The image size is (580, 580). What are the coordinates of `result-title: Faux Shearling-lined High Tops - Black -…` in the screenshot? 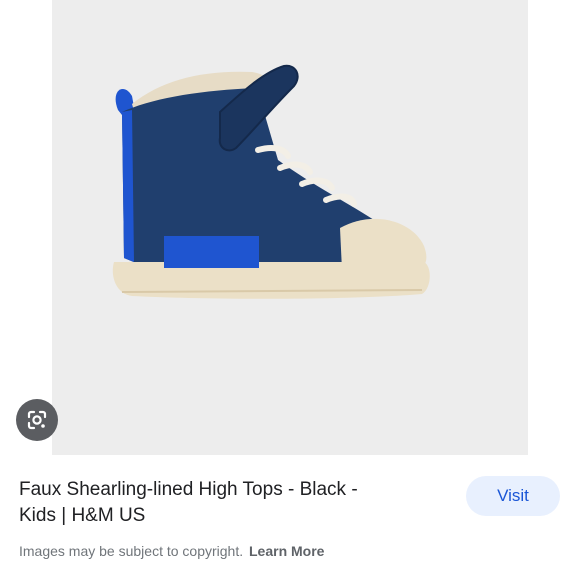 It's located at (229, 503).